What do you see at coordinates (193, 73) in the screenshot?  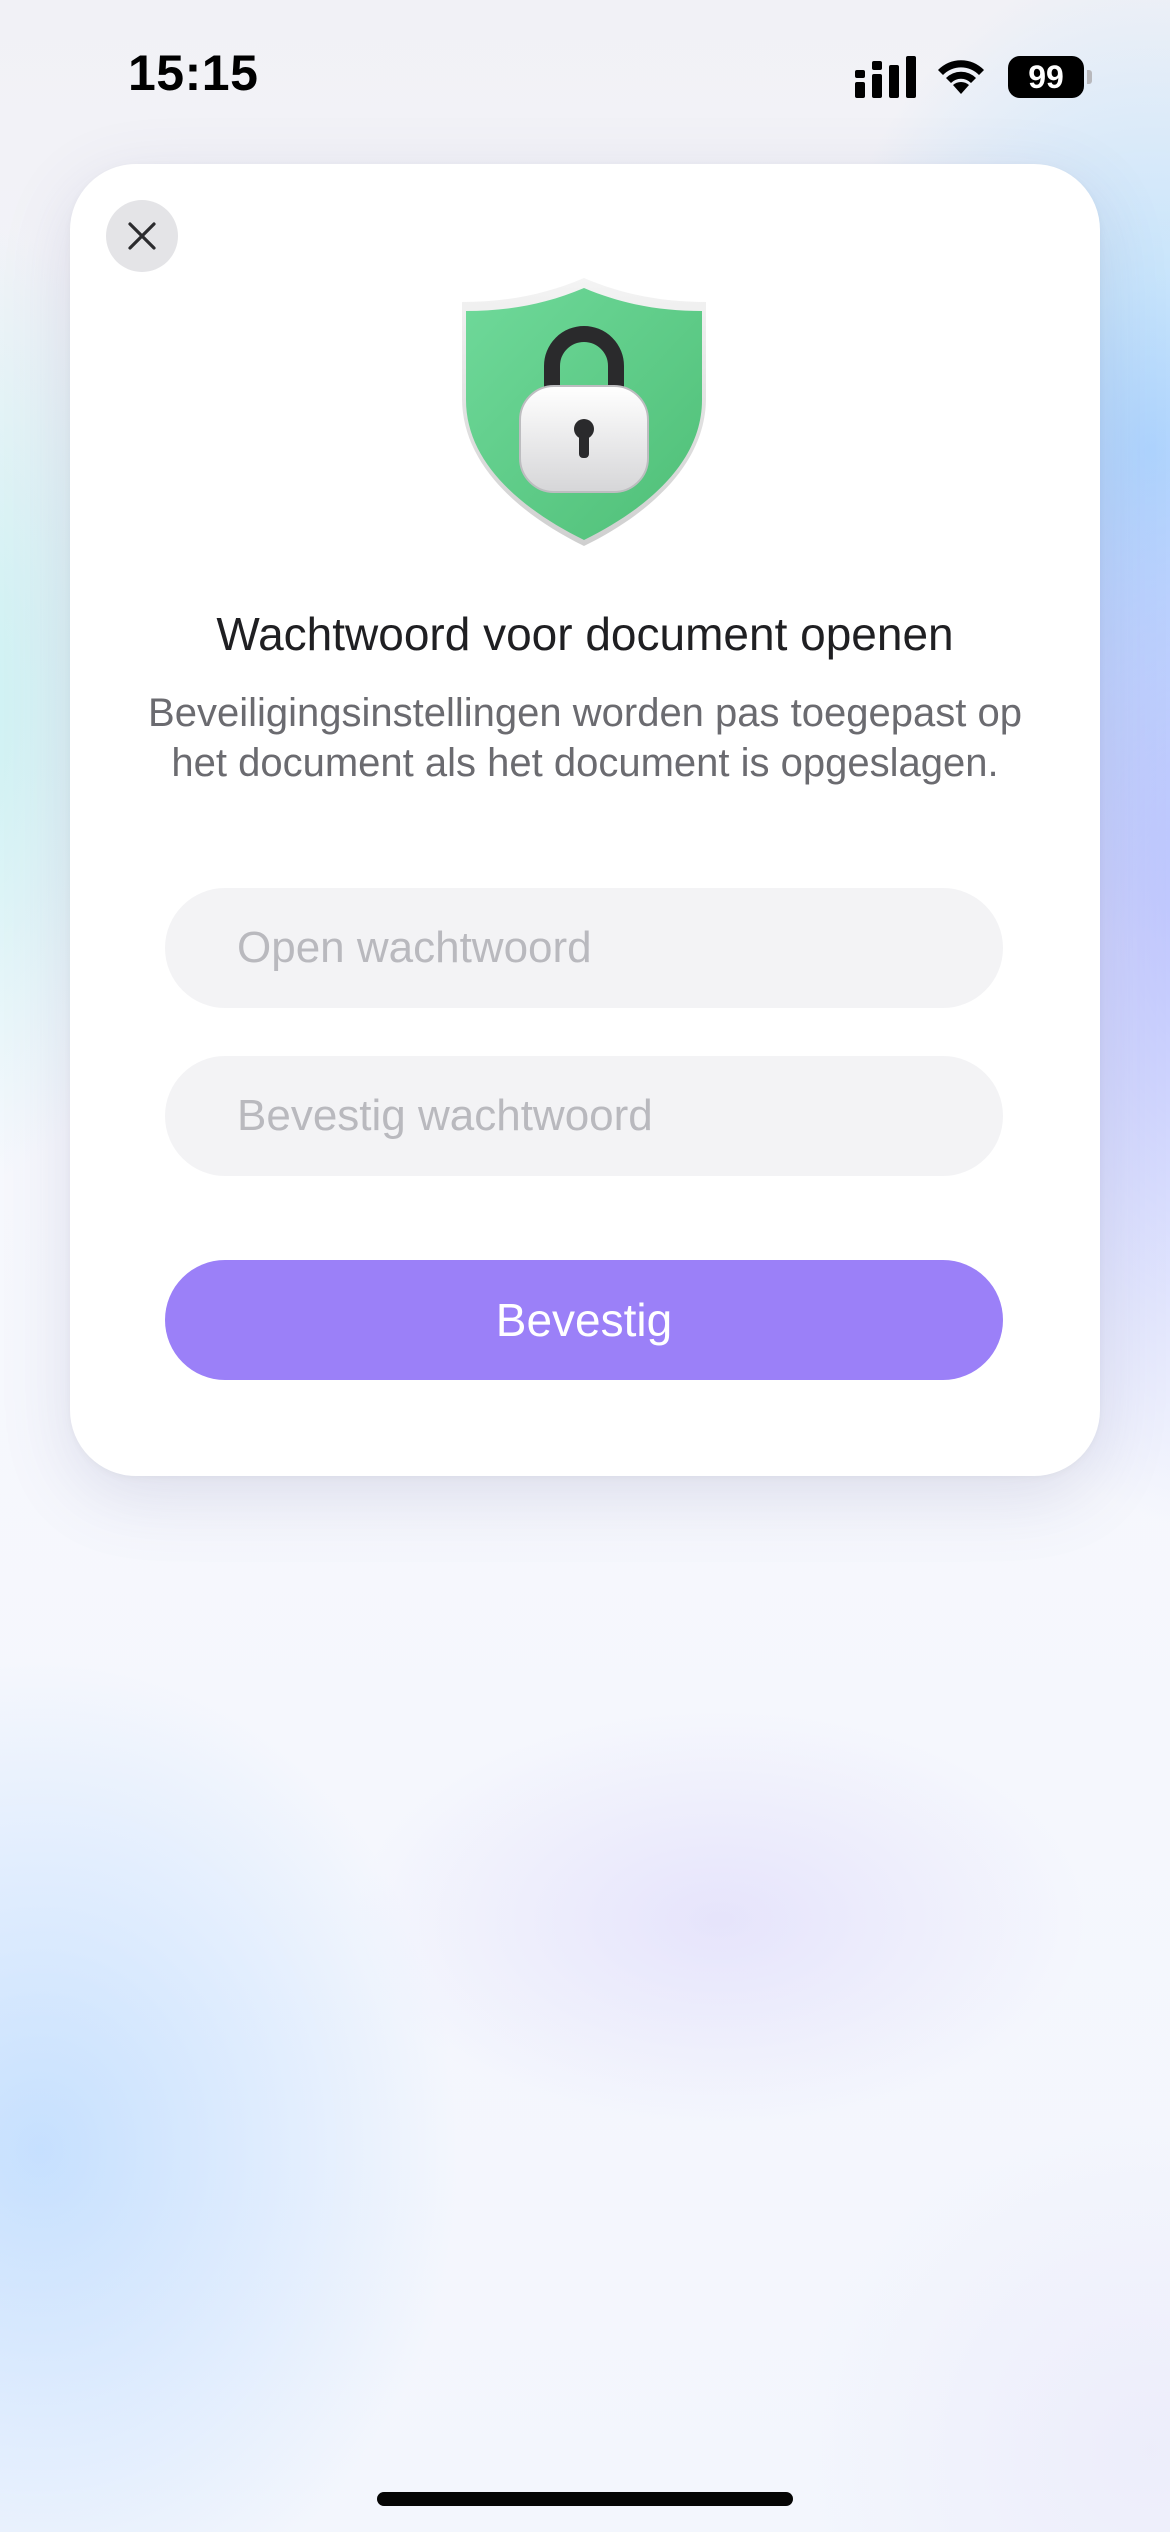 I see `status-time: 15:15` at bounding box center [193, 73].